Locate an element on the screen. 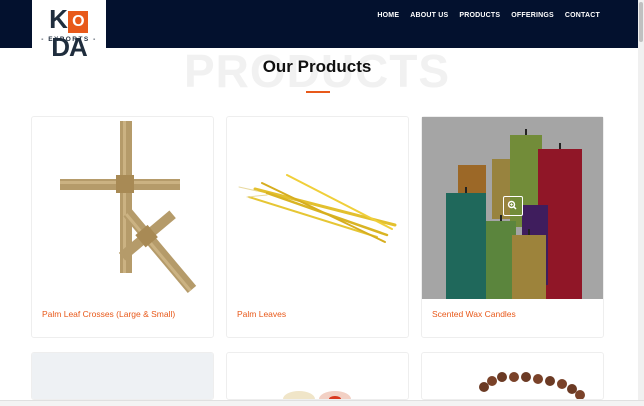 This screenshot has height=406, width=644. title-underline is located at coordinates (318, 92).